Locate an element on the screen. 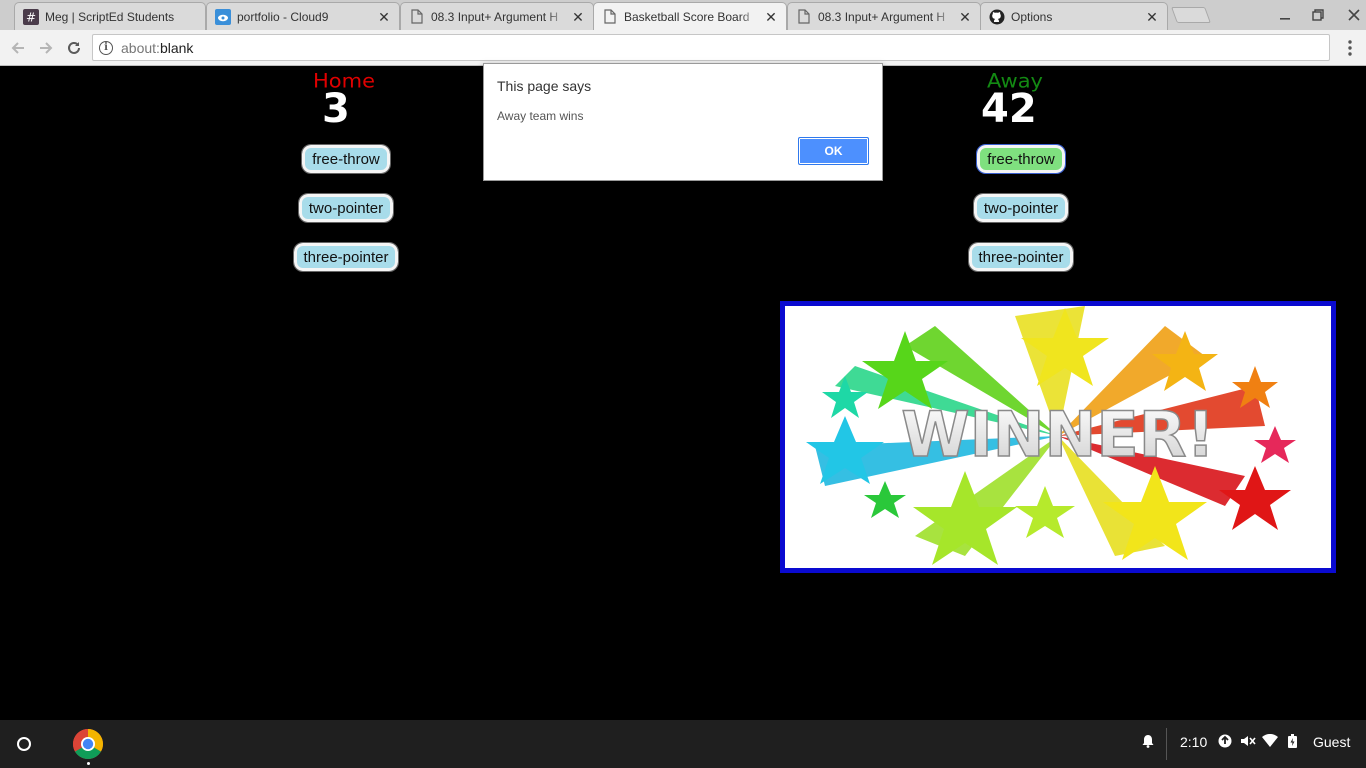 The image size is (1366, 768). notification-bell-icon is located at coordinates (1148, 741).